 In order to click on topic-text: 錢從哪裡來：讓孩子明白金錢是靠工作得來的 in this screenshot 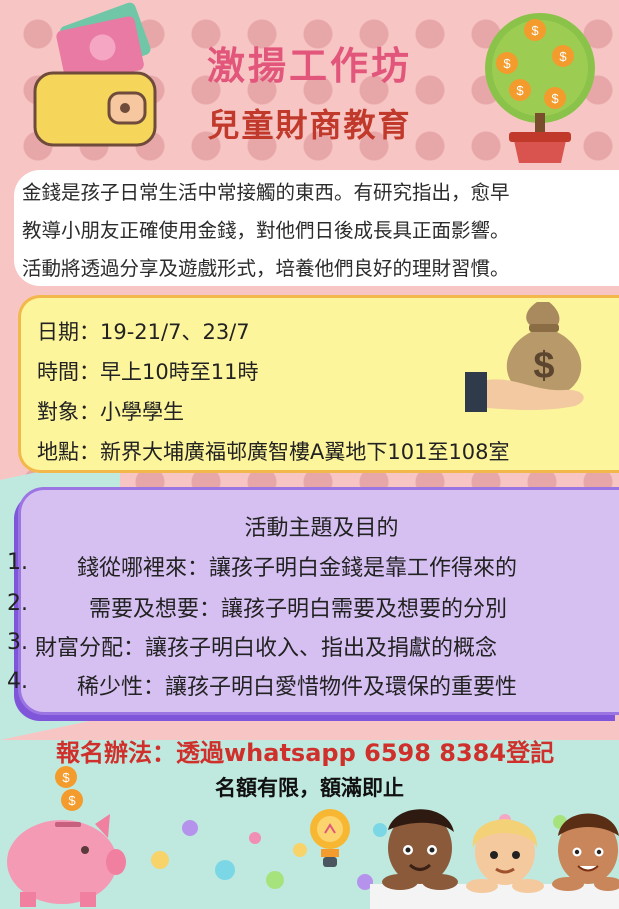, I will do `click(297, 568)`.